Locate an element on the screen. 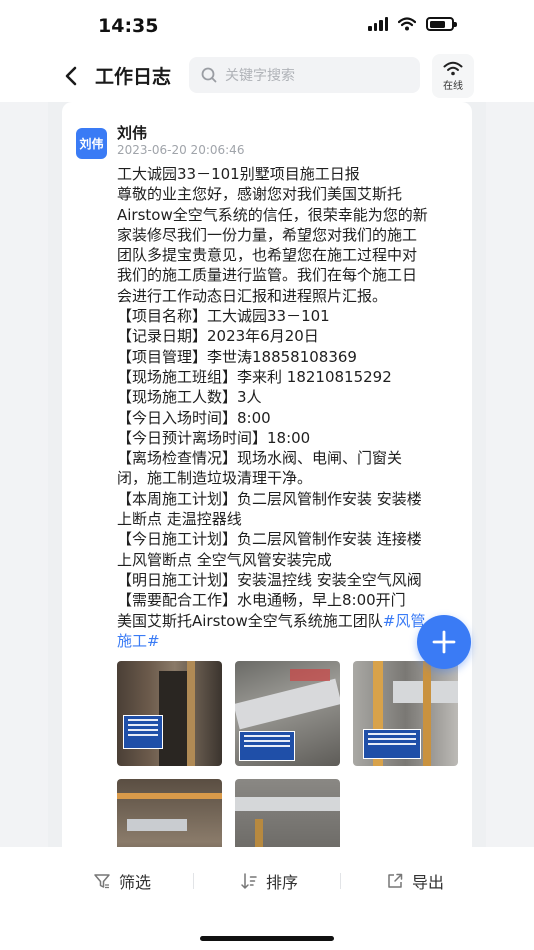  post-line: 我们的施工质量进行监管。我们在每个施工日 is located at coordinates (267, 275).